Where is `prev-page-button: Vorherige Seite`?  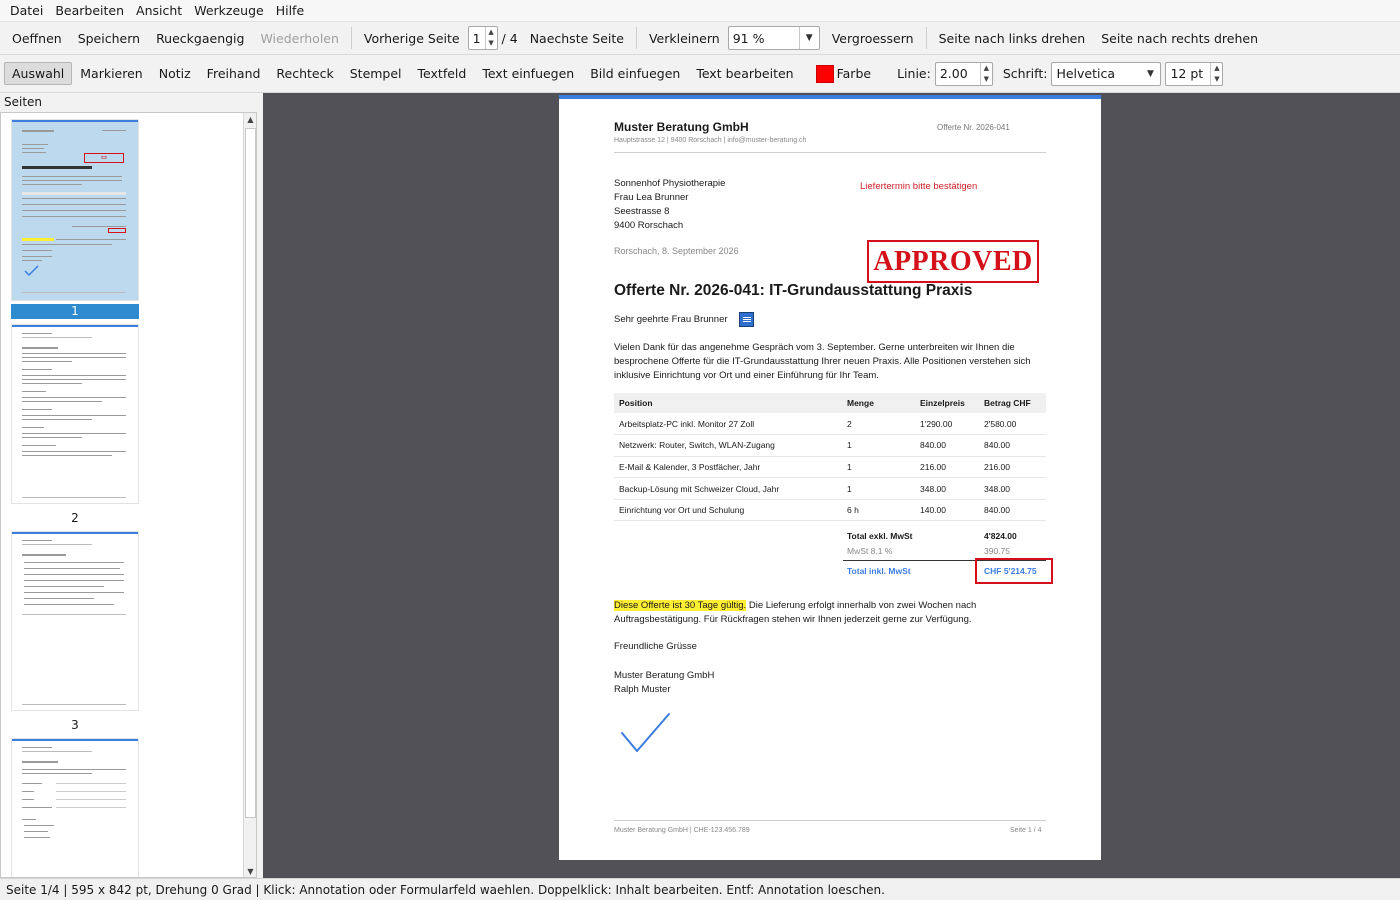
prev-page-button: Vorherige Seite is located at coordinates (412, 38).